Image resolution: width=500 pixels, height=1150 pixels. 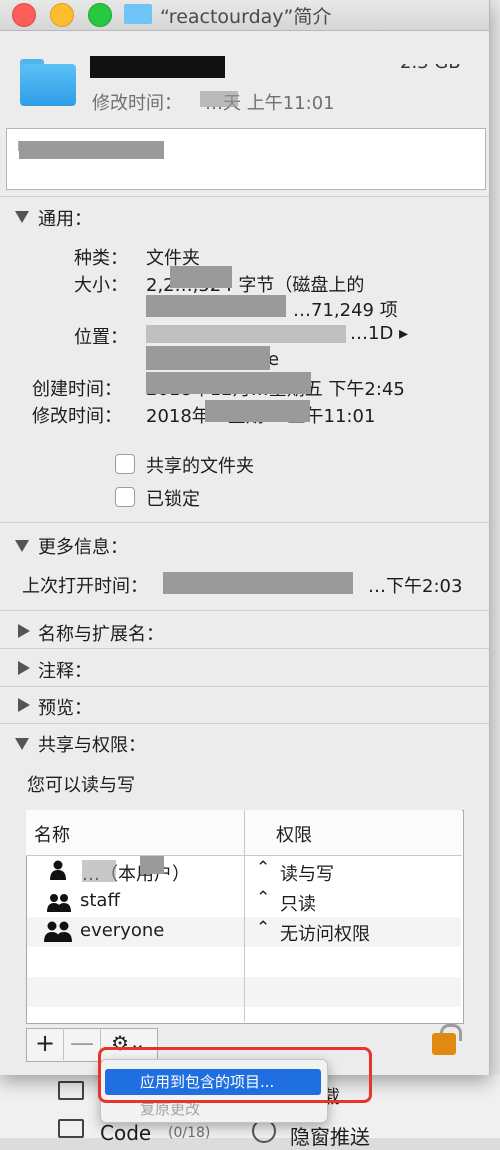 What do you see at coordinates (65, 707) in the screenshot?
I see `section-preview-title: 预览：` at bounding box center [65, 707].